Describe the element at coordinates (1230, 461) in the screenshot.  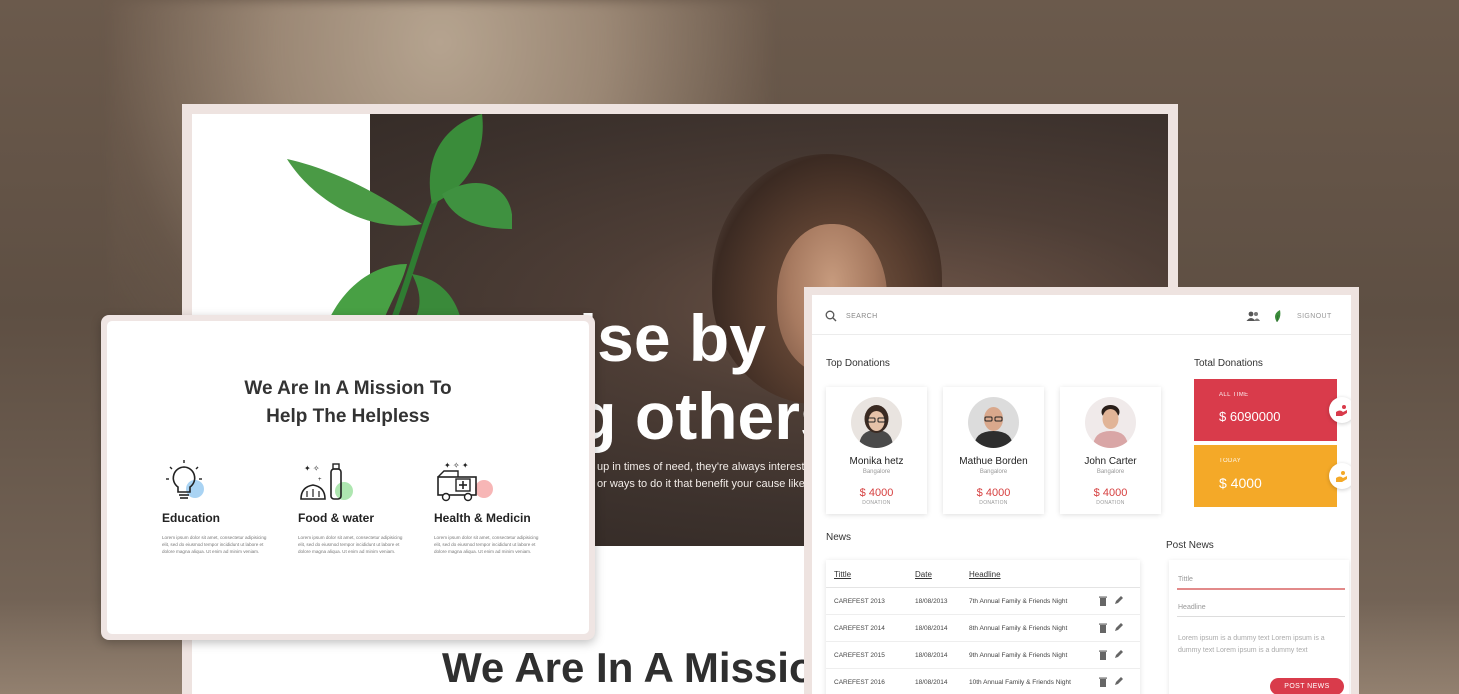
I see `total-label: TODAY` at that location.